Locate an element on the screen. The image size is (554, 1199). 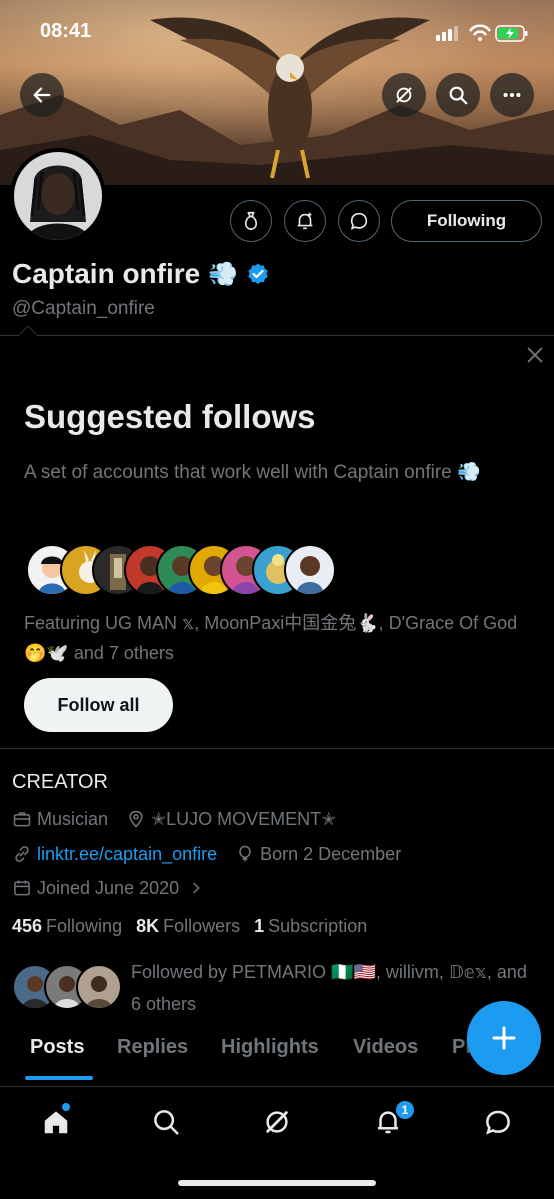
tip-button is located at coordinates (251, 221).